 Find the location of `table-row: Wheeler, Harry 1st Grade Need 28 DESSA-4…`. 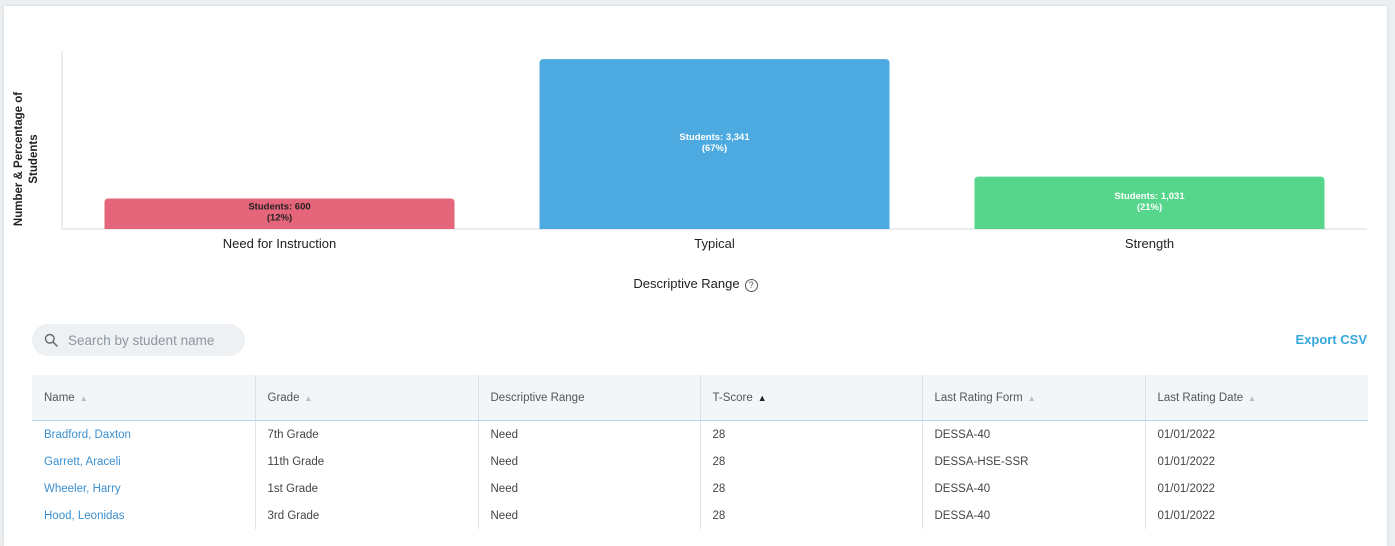

table-row: Wheeler, Harry 1st Grade Need 28 DESSA-4… is located at coordinates (700, 488).